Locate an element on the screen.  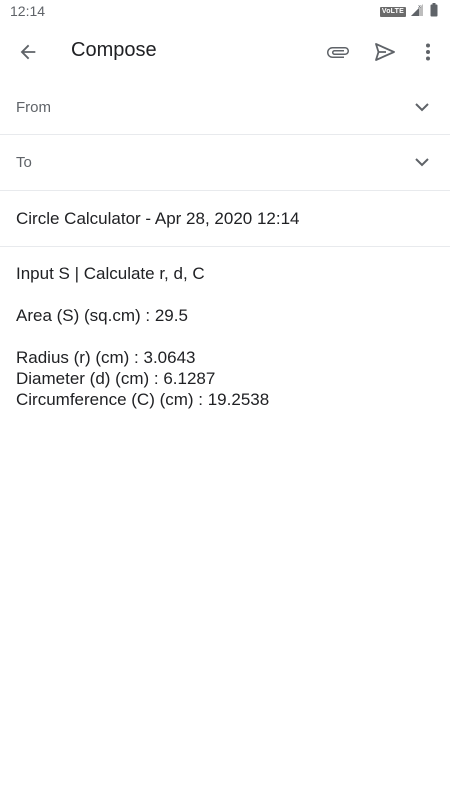
battery-icon is located at coordinates (434, 12).